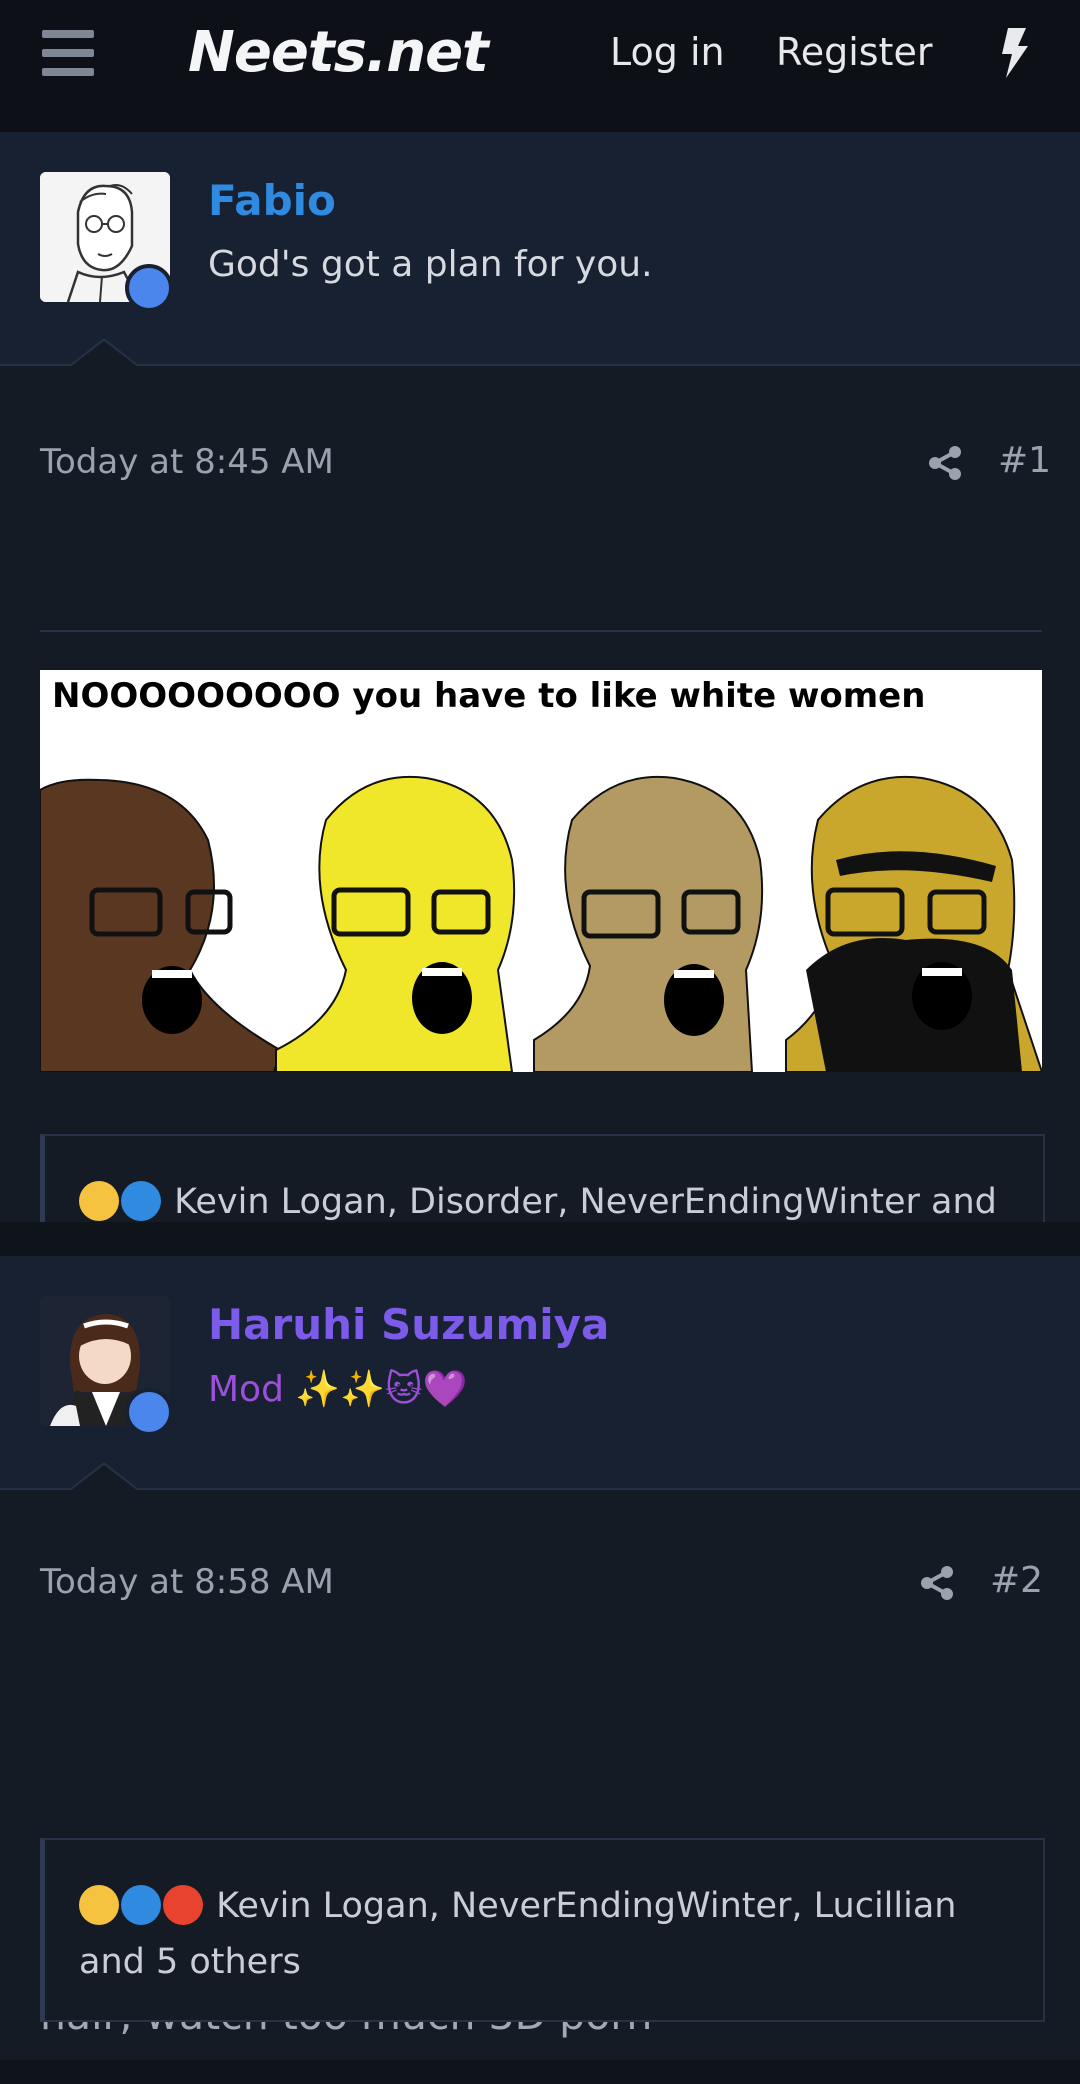 The width and height of the screenshot is (1080, 2084). What do you see at coordinates (187, 462) in the screenshot?
I see `post-timestamp: Today at 8:45 AM` at bounding box center [187, 462].